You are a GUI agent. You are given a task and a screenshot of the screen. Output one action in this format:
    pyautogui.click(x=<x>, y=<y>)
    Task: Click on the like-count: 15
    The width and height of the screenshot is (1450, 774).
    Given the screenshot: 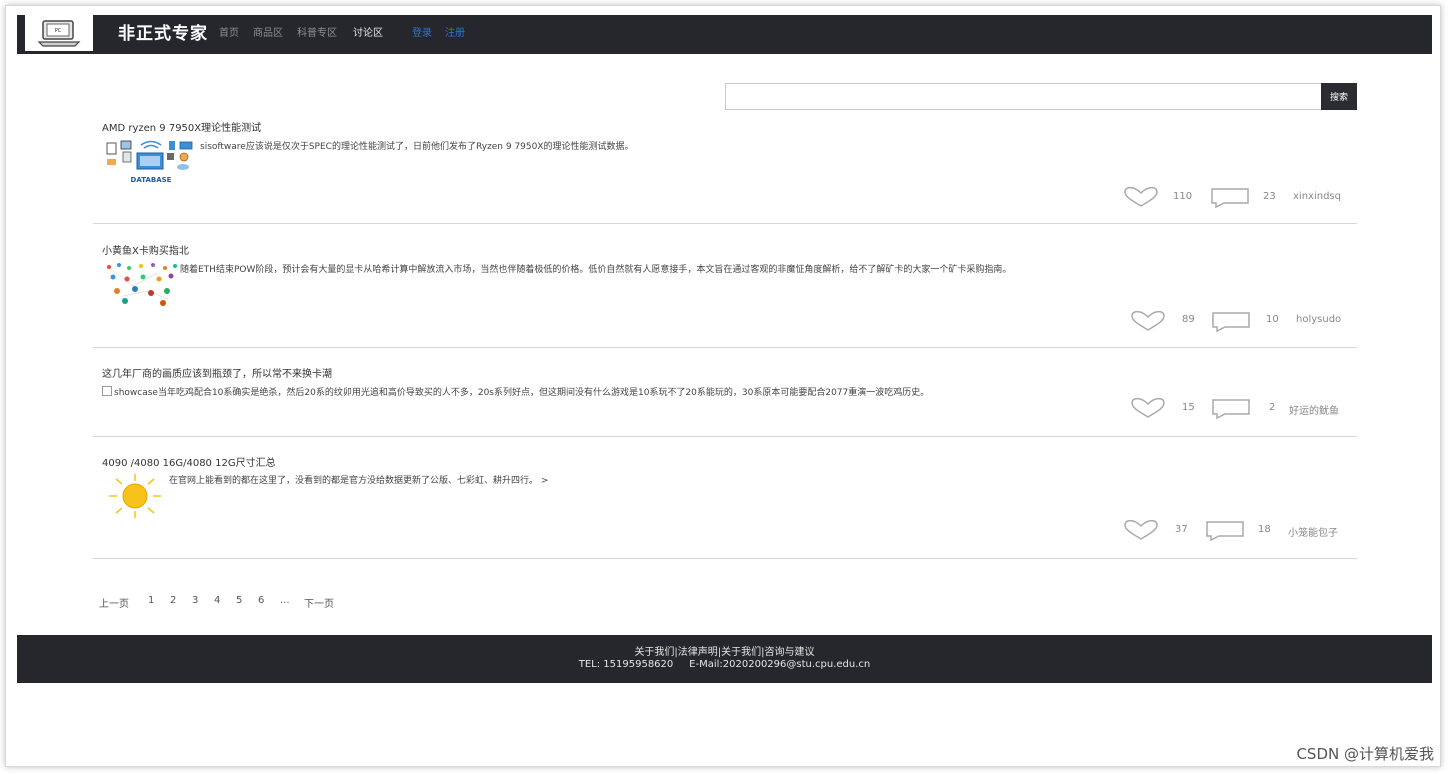 What is the action you would take?
    pyautogui.click(x=1188, y=407)
    